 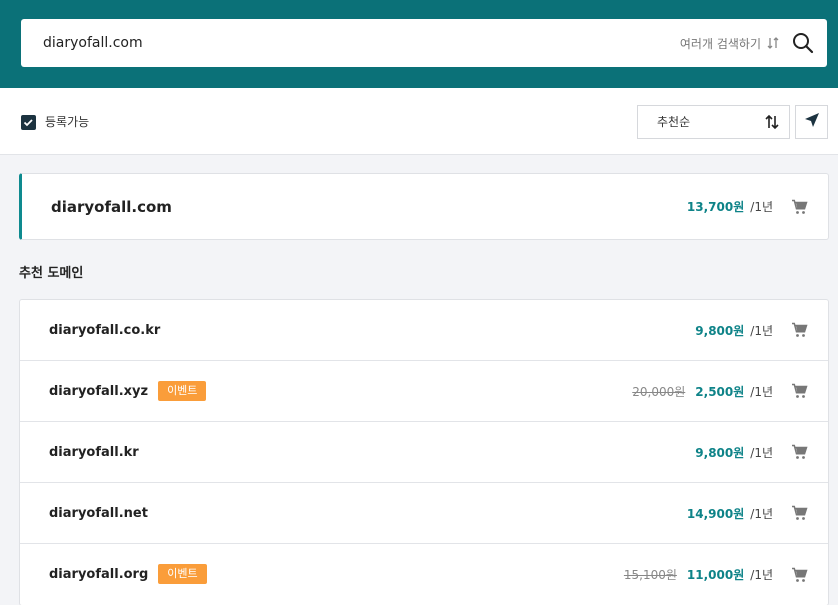 What do you see at coordinates (99, 574) in the screenshot?
I see `domain-name: diaryofall.org` at bounding box center [99, 574].